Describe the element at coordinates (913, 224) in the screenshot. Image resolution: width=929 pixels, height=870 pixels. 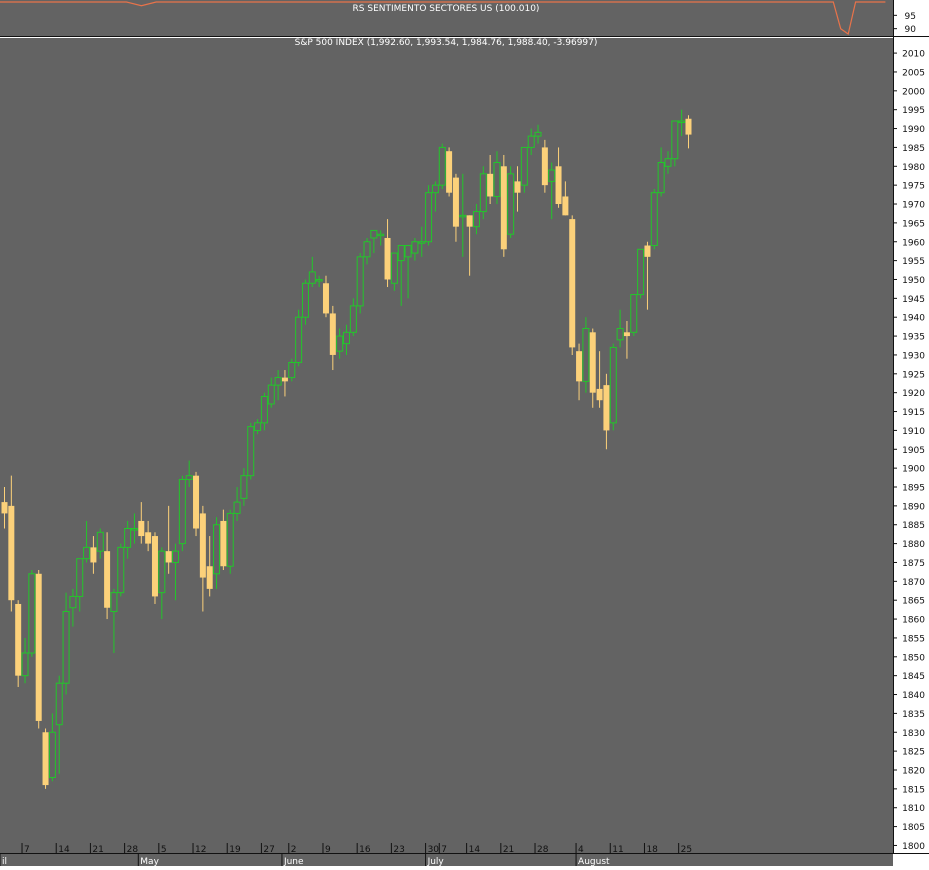
I see `y-tick-label: 1965` at that location.